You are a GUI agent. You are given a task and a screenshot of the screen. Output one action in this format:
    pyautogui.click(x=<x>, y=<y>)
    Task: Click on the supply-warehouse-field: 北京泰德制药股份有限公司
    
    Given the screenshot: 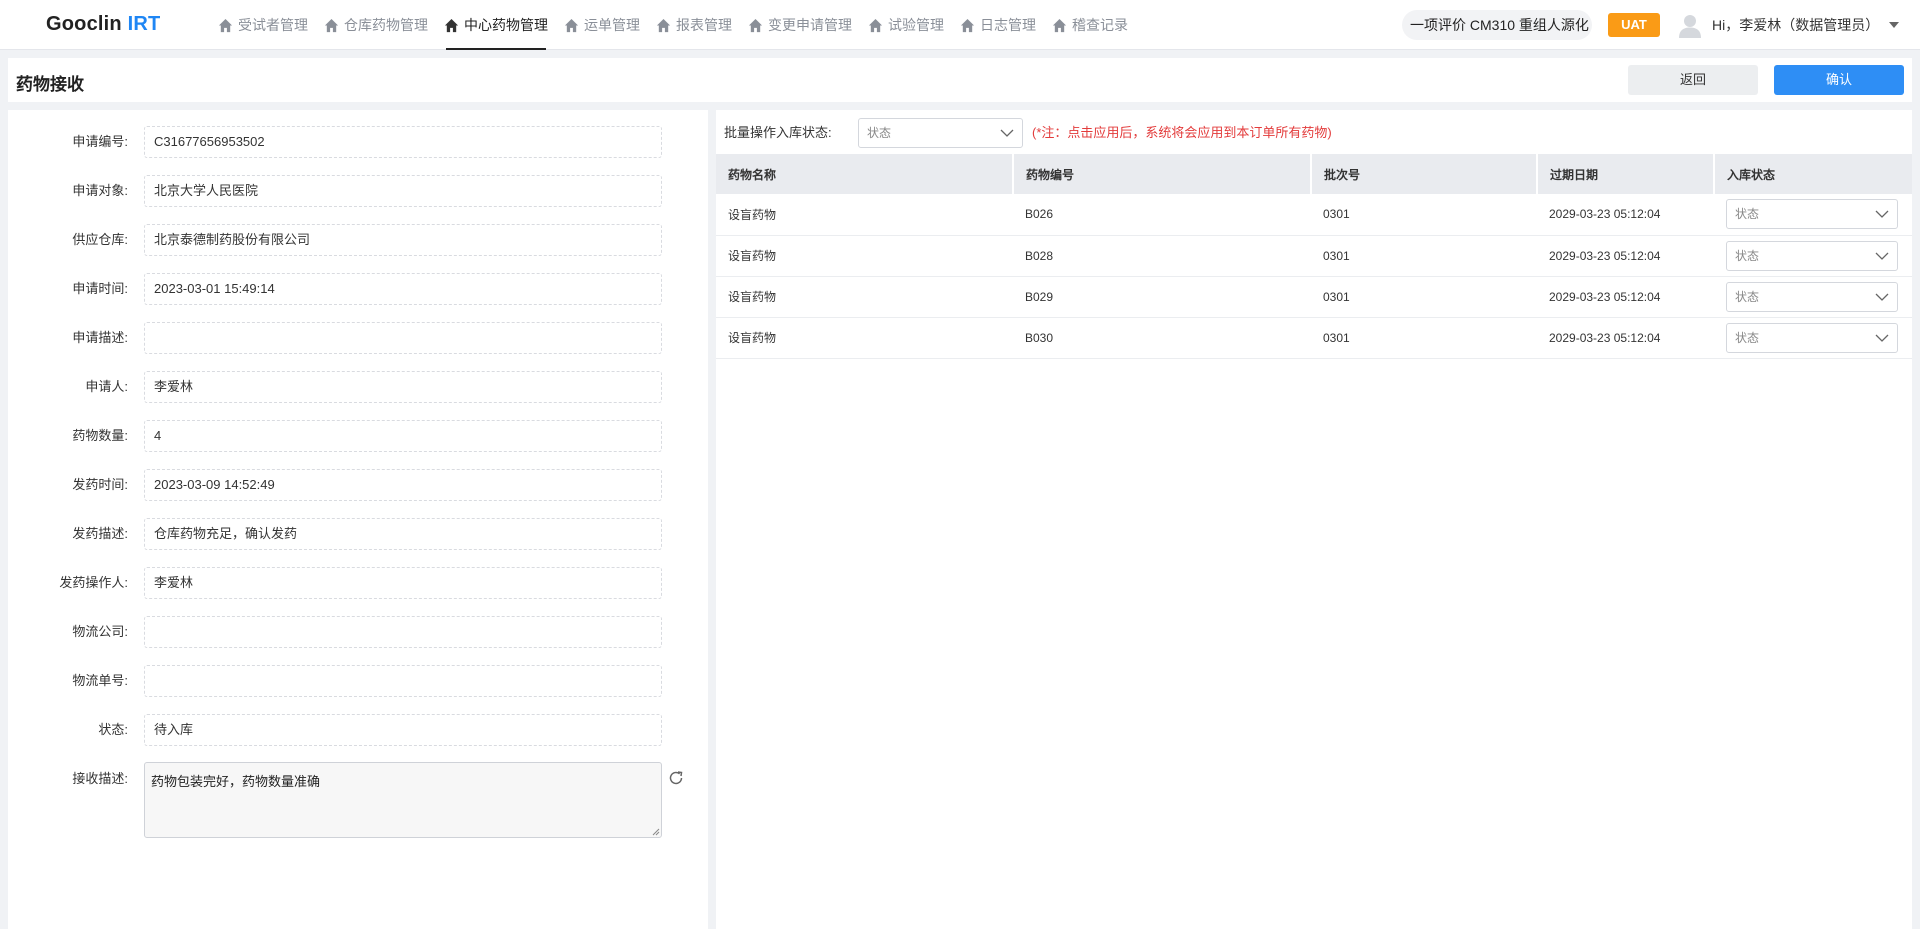 What is the action you would take?
    pyautogui.click(x=403, y=240)
    